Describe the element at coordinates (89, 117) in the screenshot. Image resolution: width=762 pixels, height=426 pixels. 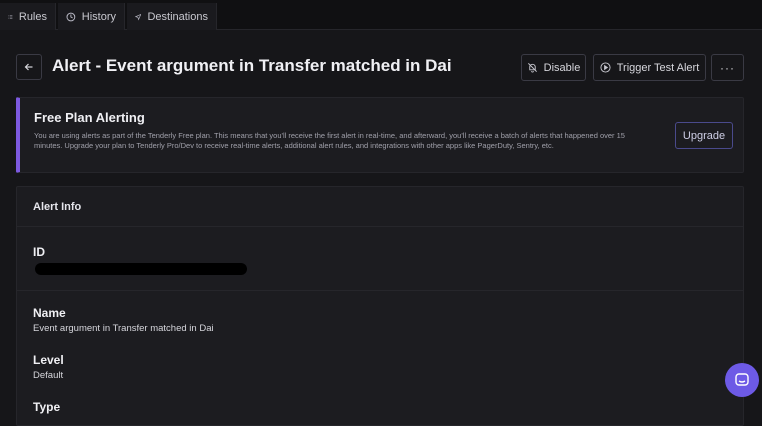
I see `banner-title: Free Plan Alerting` at that location.